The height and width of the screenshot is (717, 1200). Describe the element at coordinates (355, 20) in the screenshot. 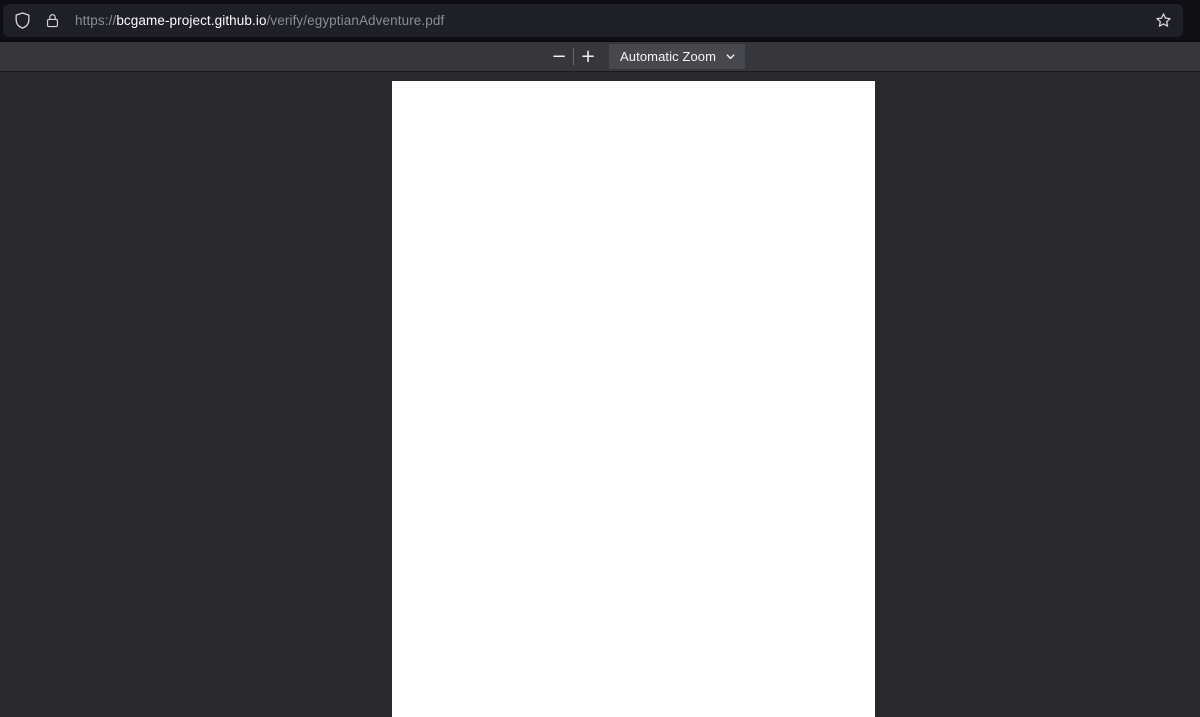

I see `url-path: /verify/egyptianAdventure.pdf` at that location.